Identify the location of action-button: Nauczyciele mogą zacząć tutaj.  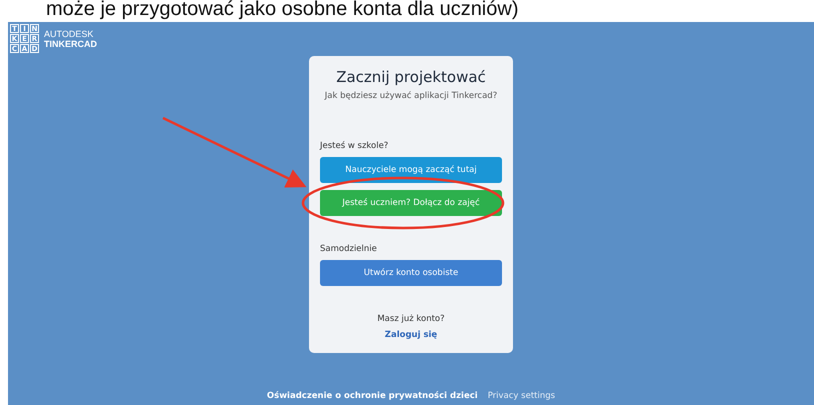
(411, 170).